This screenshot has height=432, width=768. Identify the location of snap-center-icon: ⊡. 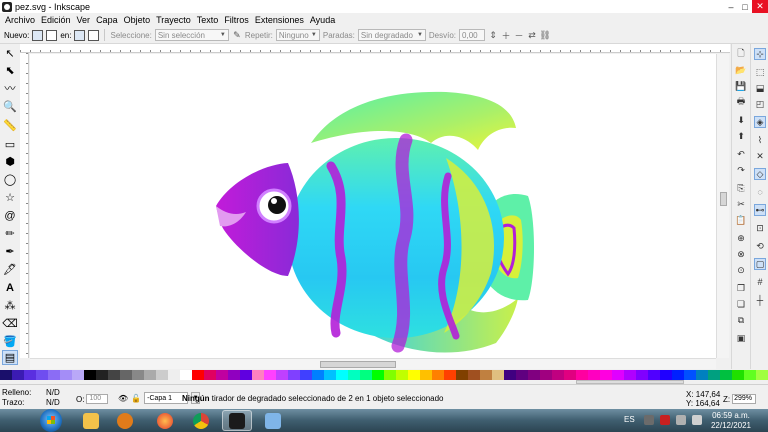
(760, 228).